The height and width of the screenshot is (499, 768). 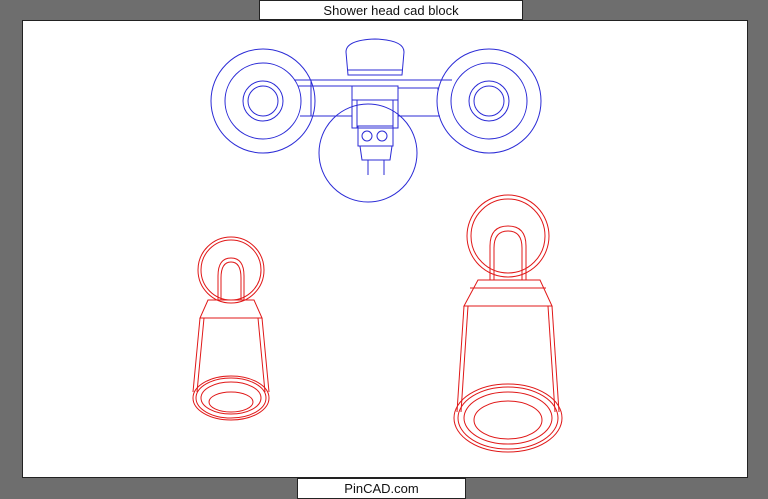 What do you see at coordinates (508, 323) in the screenshot?
I see `shower-head-side-view-large` at bounding box center [508, 323].